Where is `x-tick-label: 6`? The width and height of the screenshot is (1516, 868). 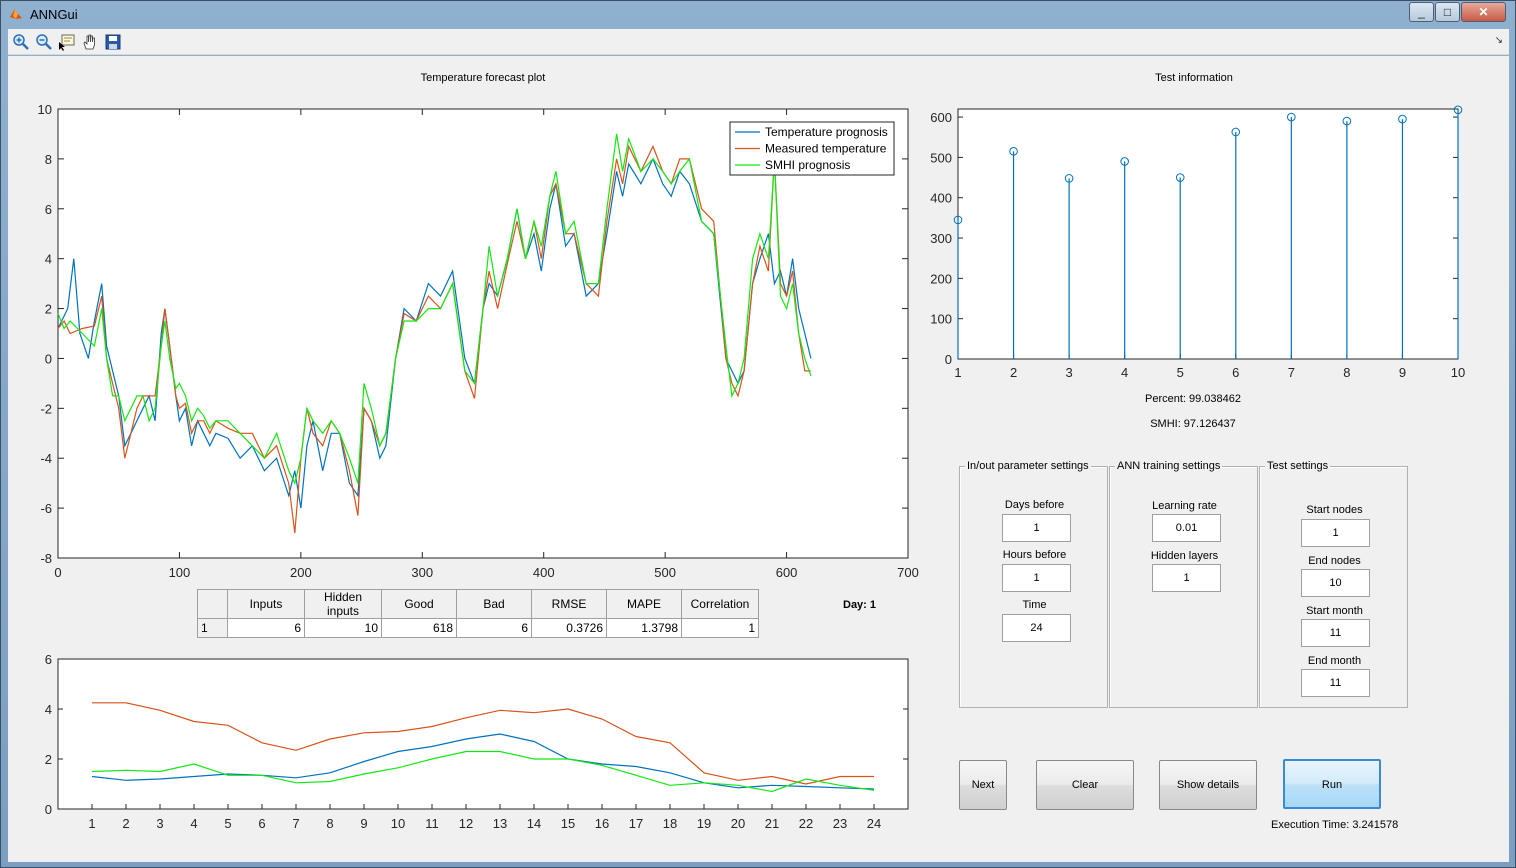
x-tick-label: 6 is located at coordinates (1235, 372).